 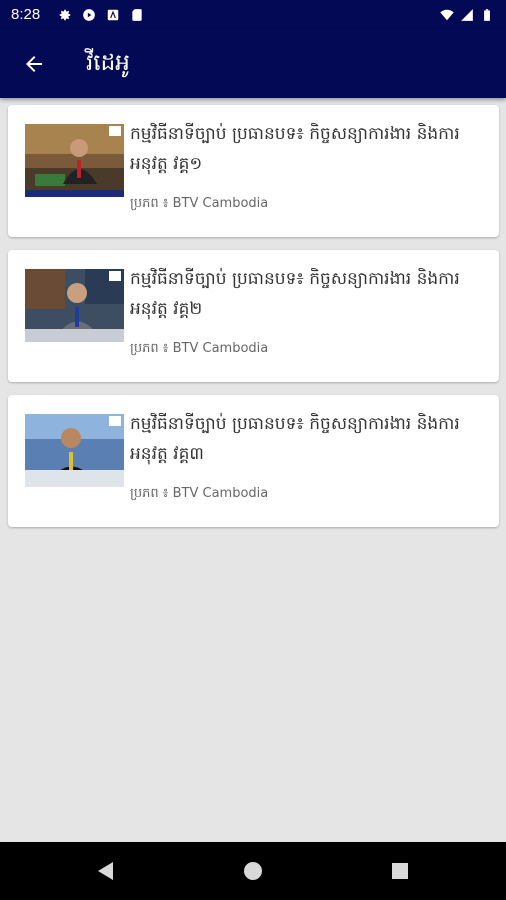 What do you see at coordinates (137, 15) in the screenshot?
I see `sd-card-icon` at bounding box center [137, 15].